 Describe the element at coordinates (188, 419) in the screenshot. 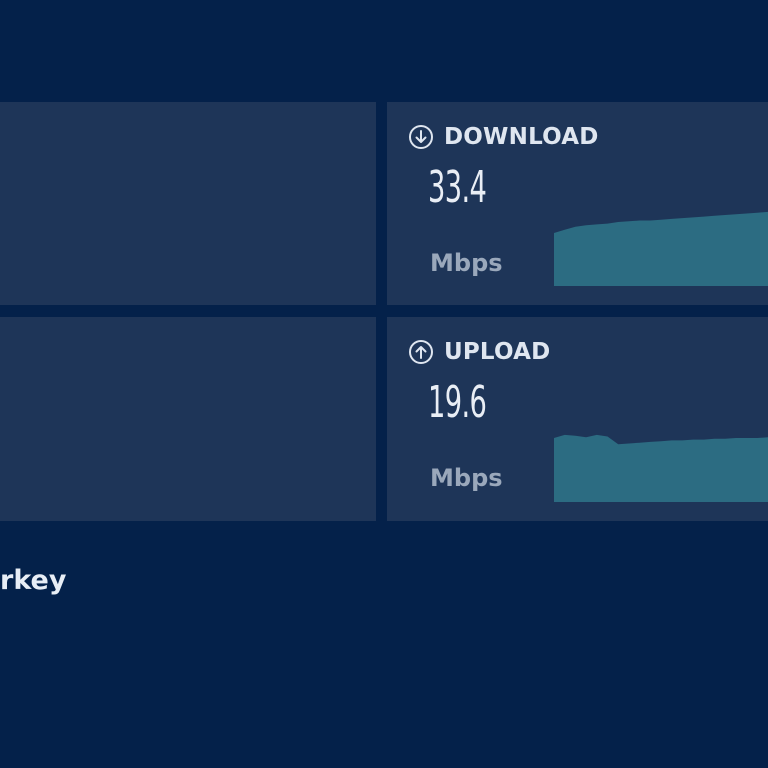

I see `left-bottom-panel` at that location.